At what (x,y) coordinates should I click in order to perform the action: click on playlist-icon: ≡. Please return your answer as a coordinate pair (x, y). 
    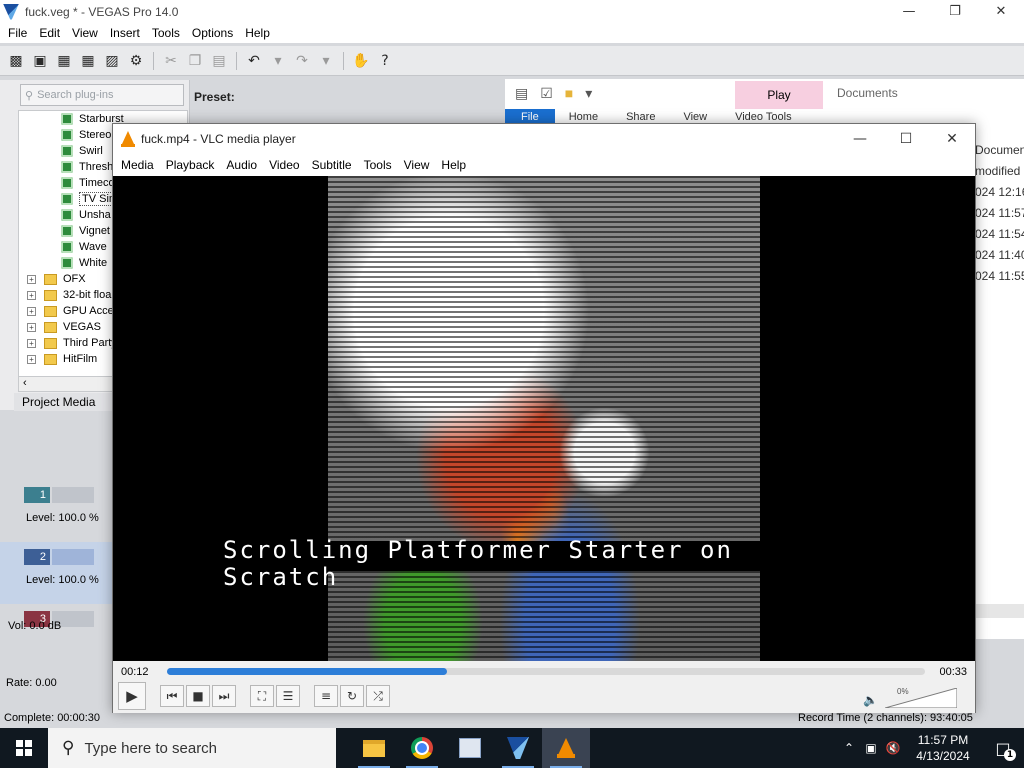
    Looking at the image, I should click on (326, 696).